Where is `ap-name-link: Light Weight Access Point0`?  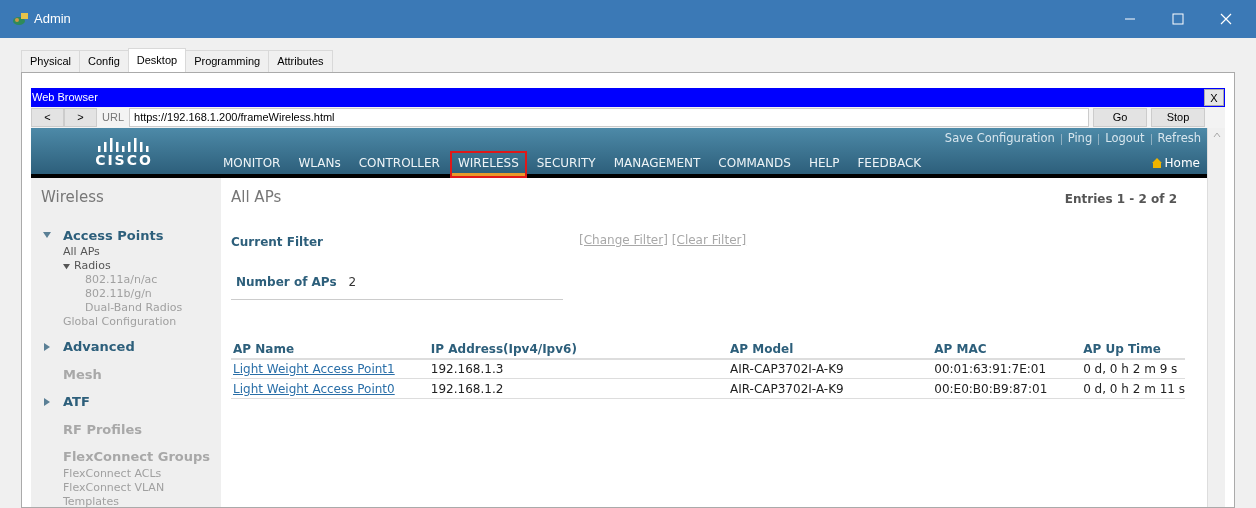
ap-name-link: Light Weight Access Point0 is located at coordinates (314, 388).